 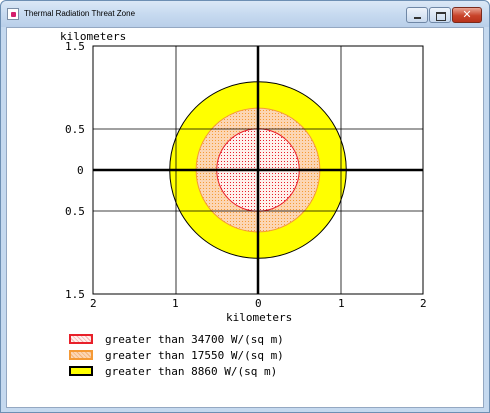 What do you see at coordinates (13, 14) in the screenshot?
I see `app-icon` at bounding box center [13, 14].